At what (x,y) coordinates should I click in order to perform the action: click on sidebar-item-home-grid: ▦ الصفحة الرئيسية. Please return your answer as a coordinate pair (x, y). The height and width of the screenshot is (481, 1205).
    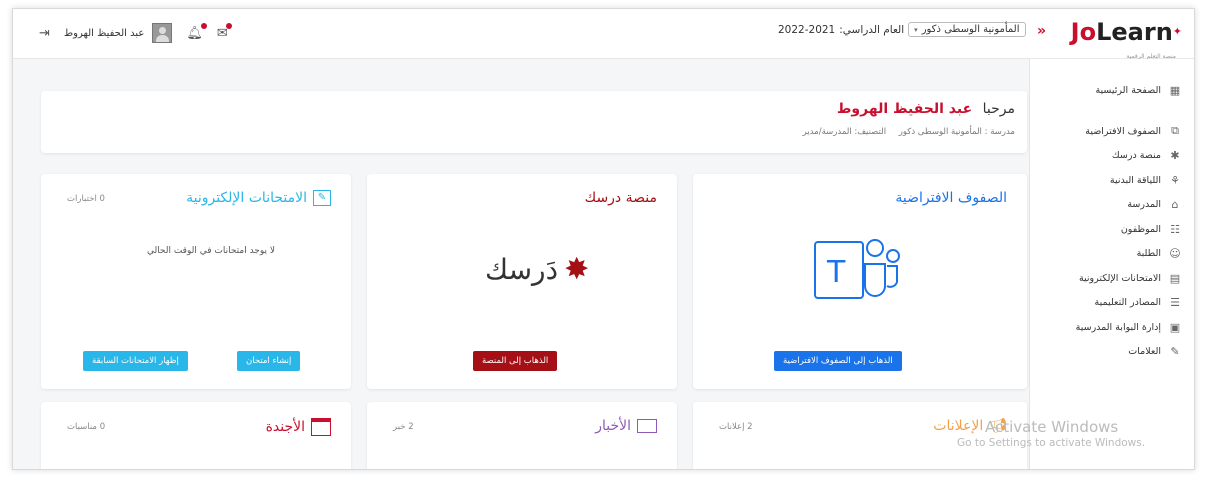
    Looking at the image, I should click on (1112, 90).